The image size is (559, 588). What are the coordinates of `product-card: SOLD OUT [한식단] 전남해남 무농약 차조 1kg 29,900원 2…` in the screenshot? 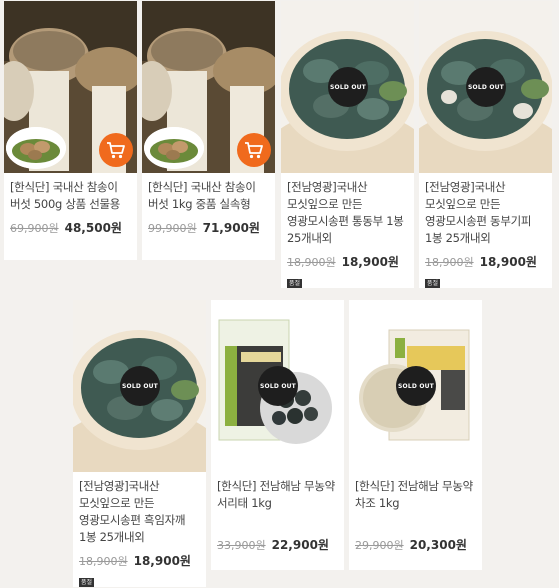 It's located at (415, 435).